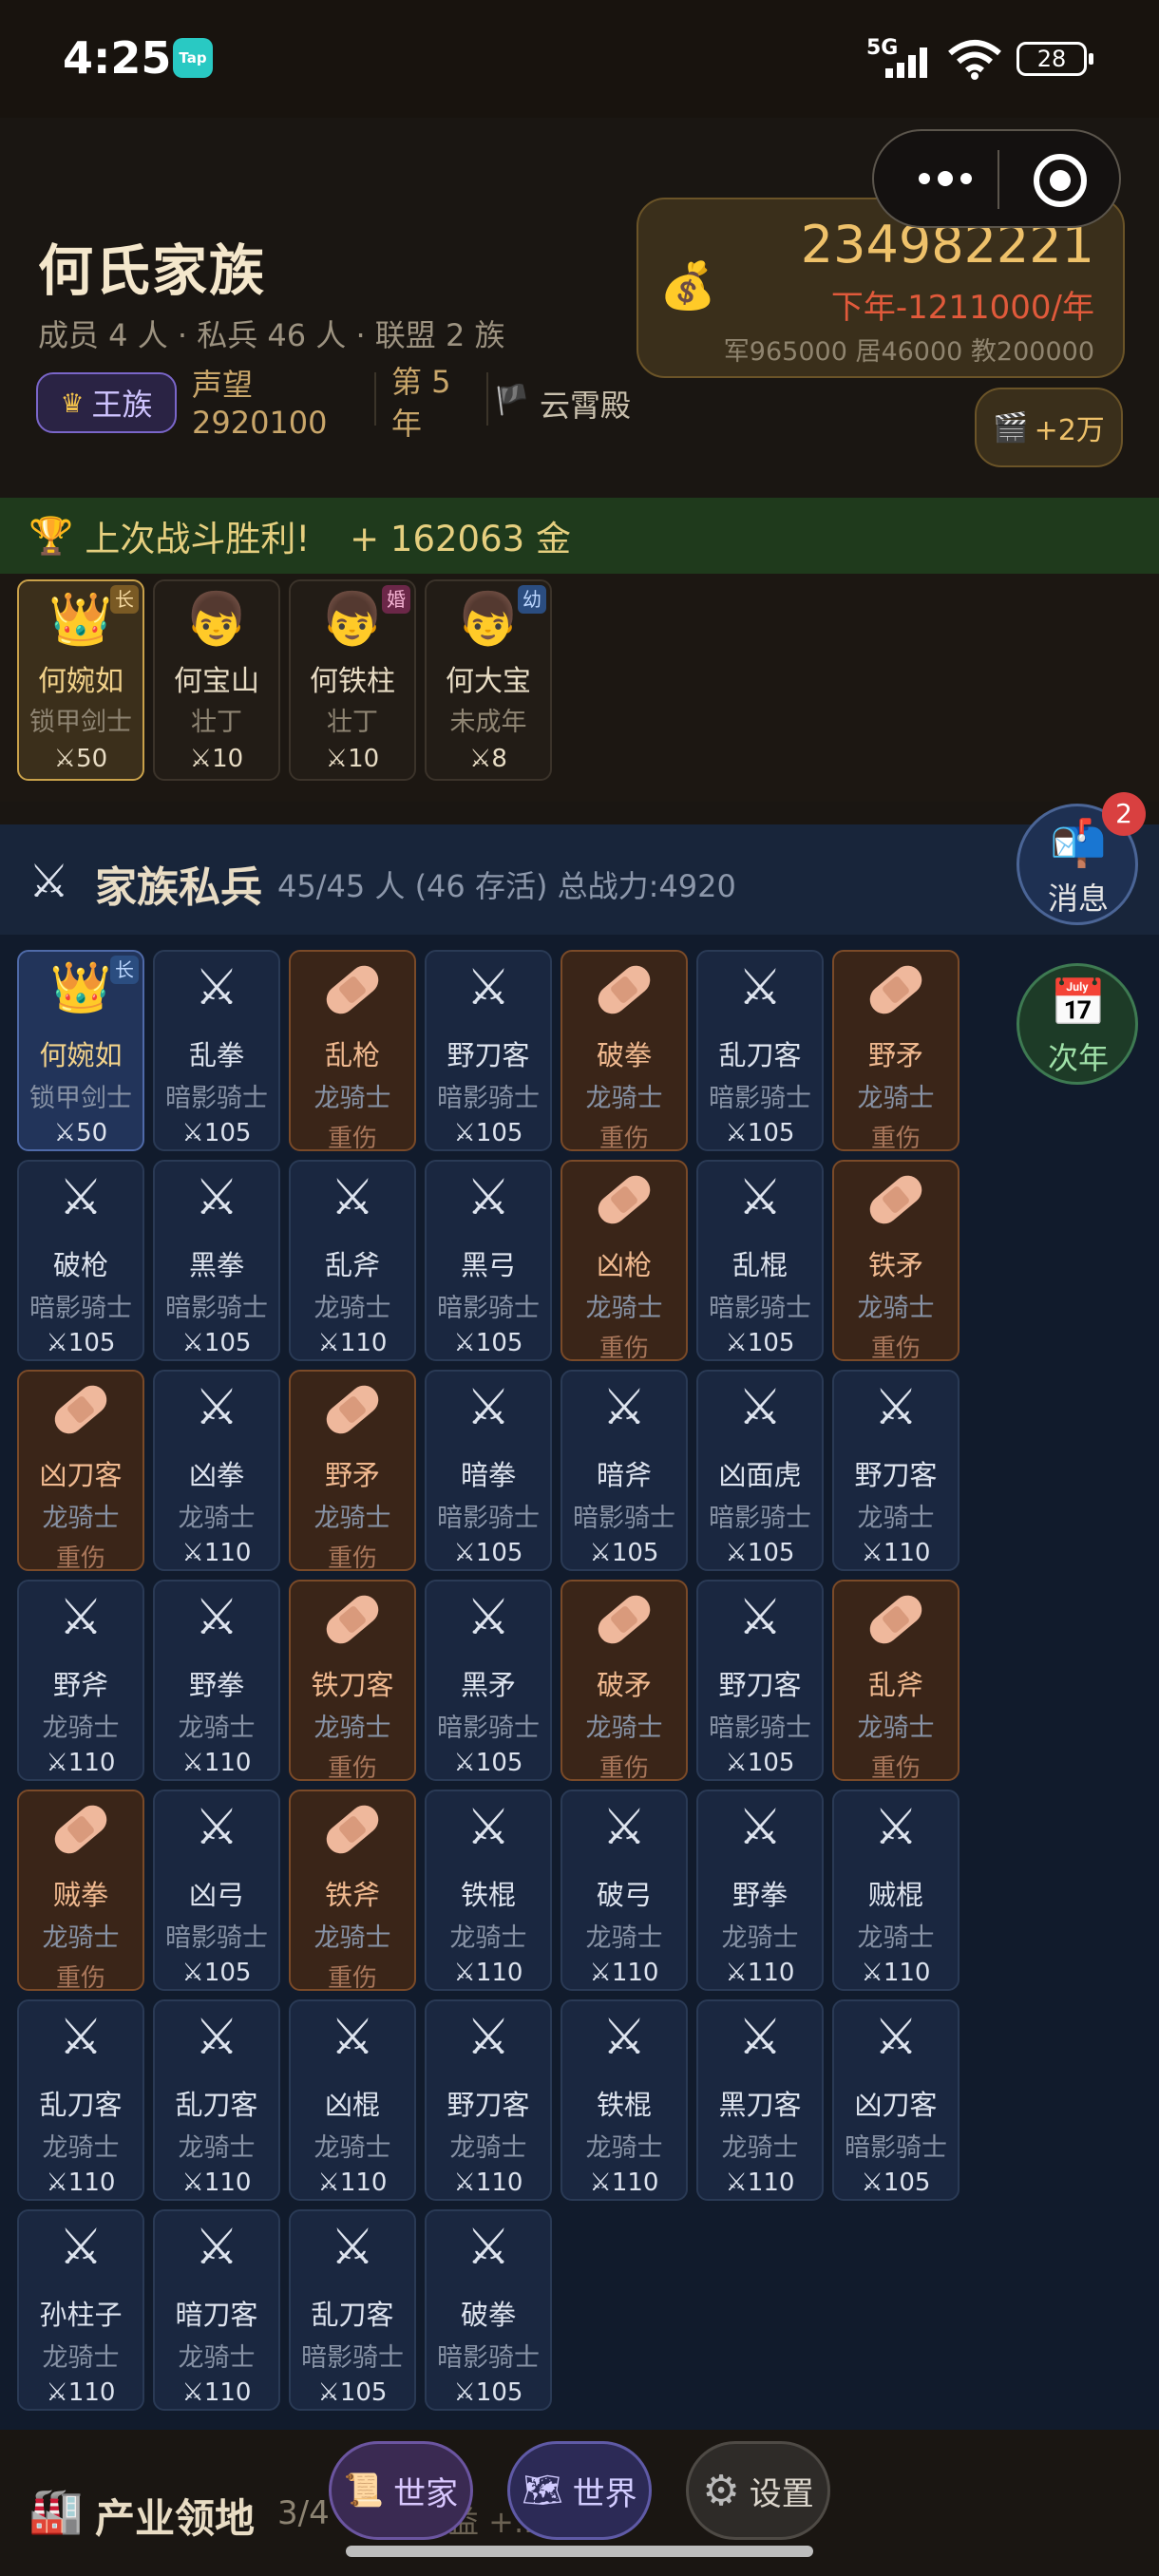 The image size is (1159, 2576). I want to click on troop-card: 铁矛 龙骑士 重伤, so click(896, 1260).